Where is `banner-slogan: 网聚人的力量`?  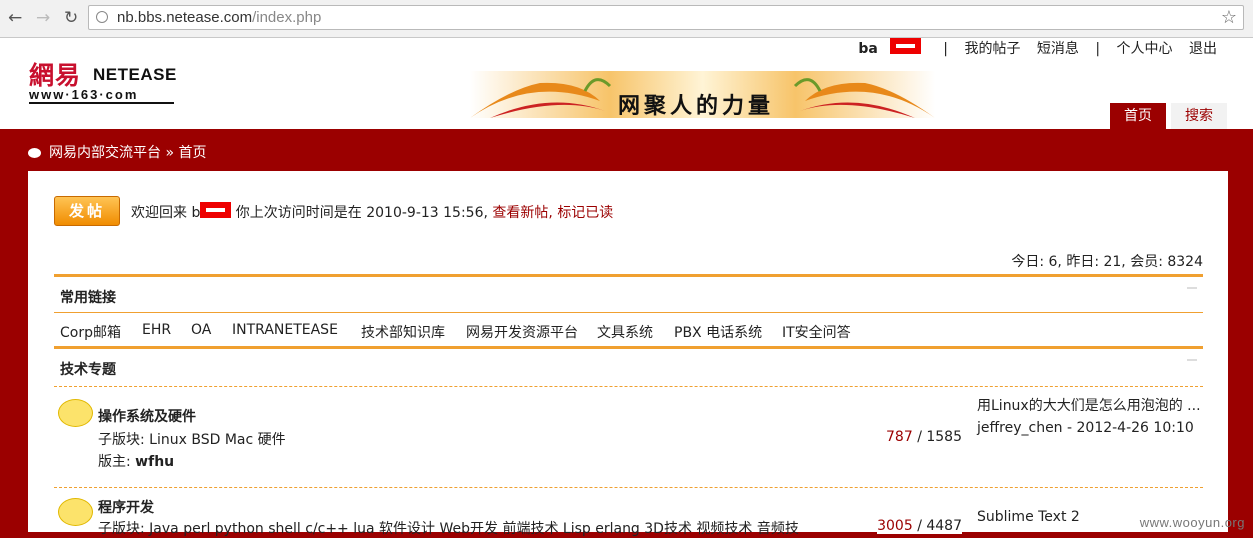
banner-slogan: 网聚人的力量 is located at coordinates (696, 106).